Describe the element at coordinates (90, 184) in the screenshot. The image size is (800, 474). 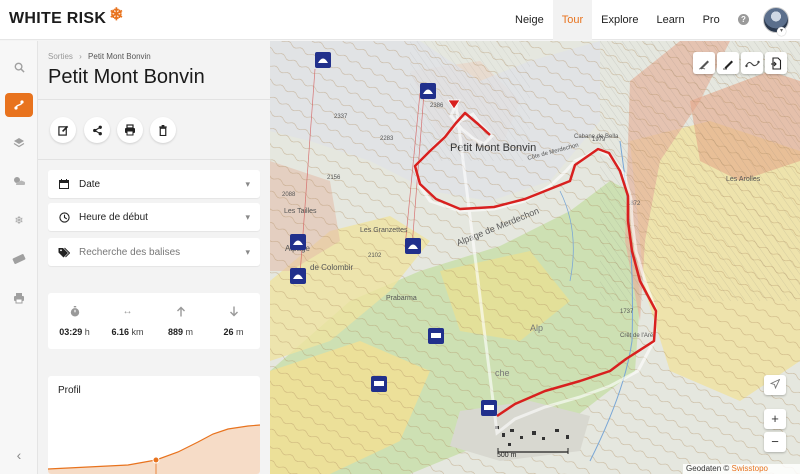
I see `date-label: Date` at that location.